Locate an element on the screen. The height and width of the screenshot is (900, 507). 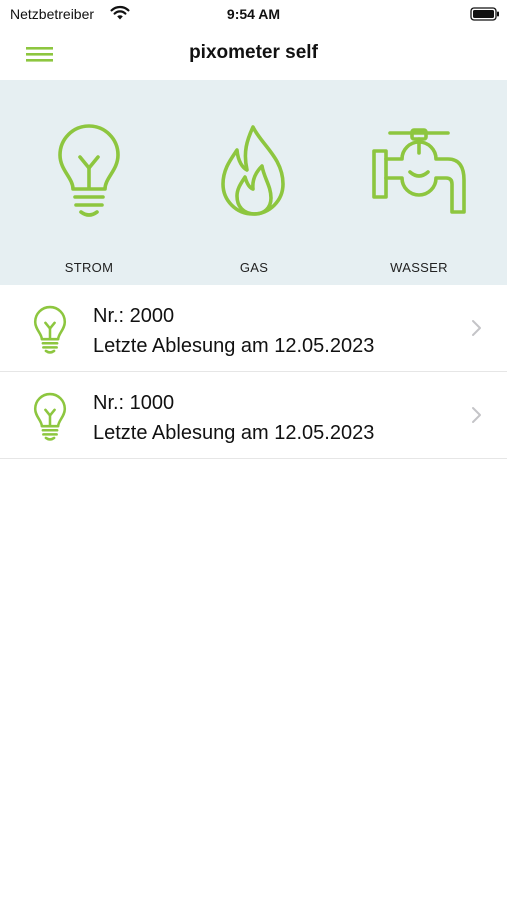
category-strom: STROM is located at coordinates (89, 182).